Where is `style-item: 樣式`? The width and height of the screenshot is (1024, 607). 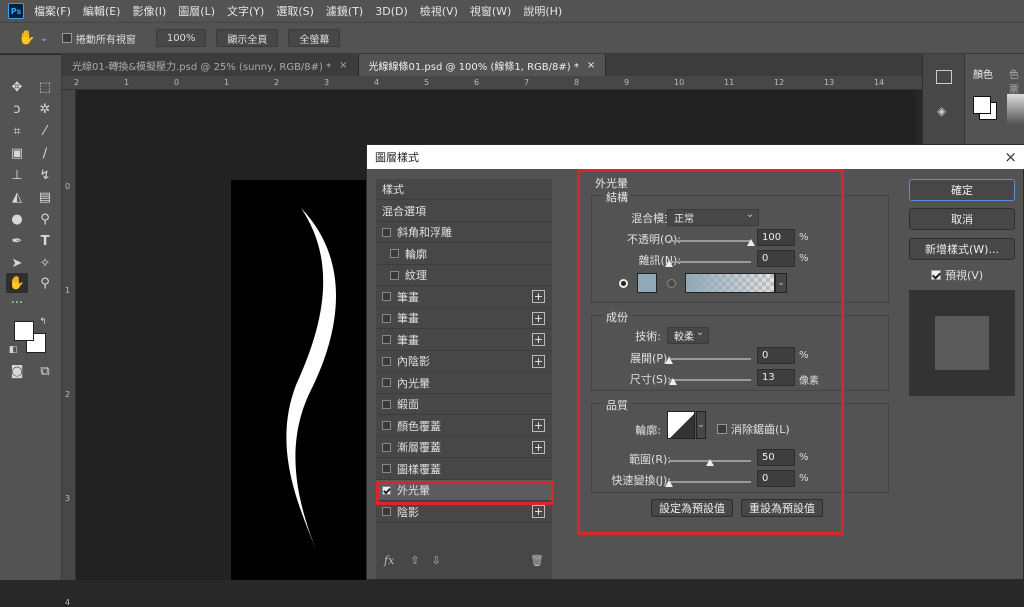
style-item: 樣式 is located at coordinates (464, 189).